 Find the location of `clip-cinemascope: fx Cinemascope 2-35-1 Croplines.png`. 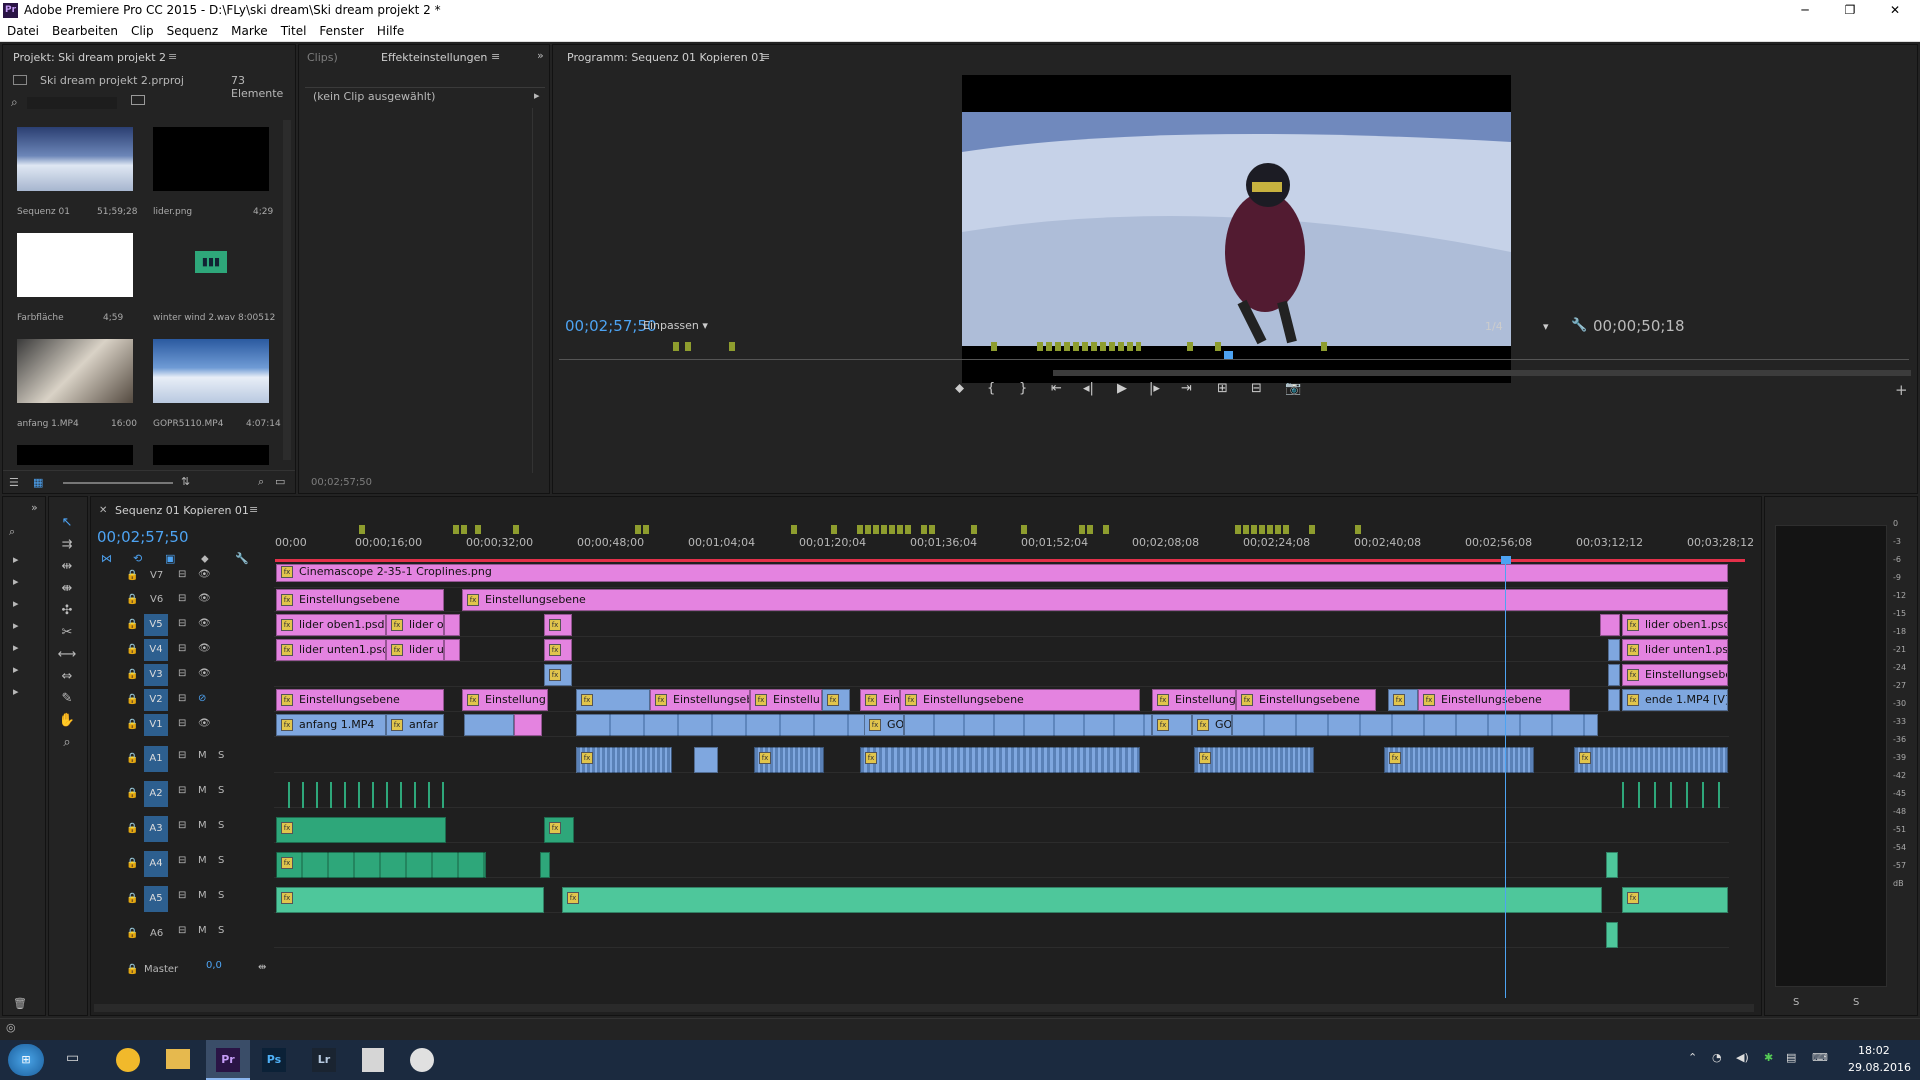

clip-cinemascope: fx Cinemascope 2-35-1 Croplines.png is located at coordinates (1002, 573).